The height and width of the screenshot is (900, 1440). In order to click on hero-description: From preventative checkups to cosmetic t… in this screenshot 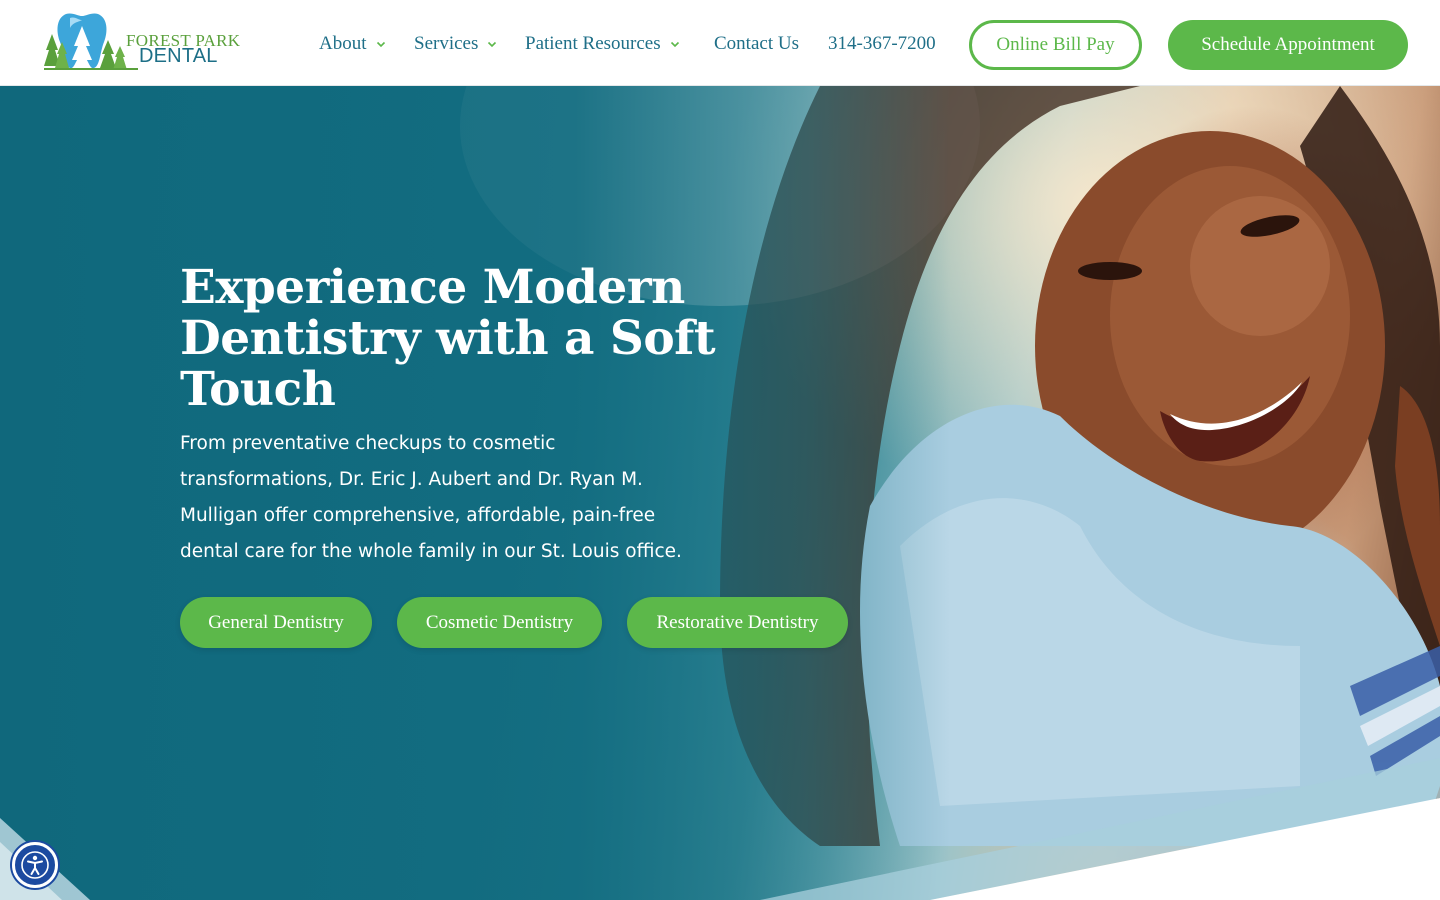, I will do `click(431, 497)`.